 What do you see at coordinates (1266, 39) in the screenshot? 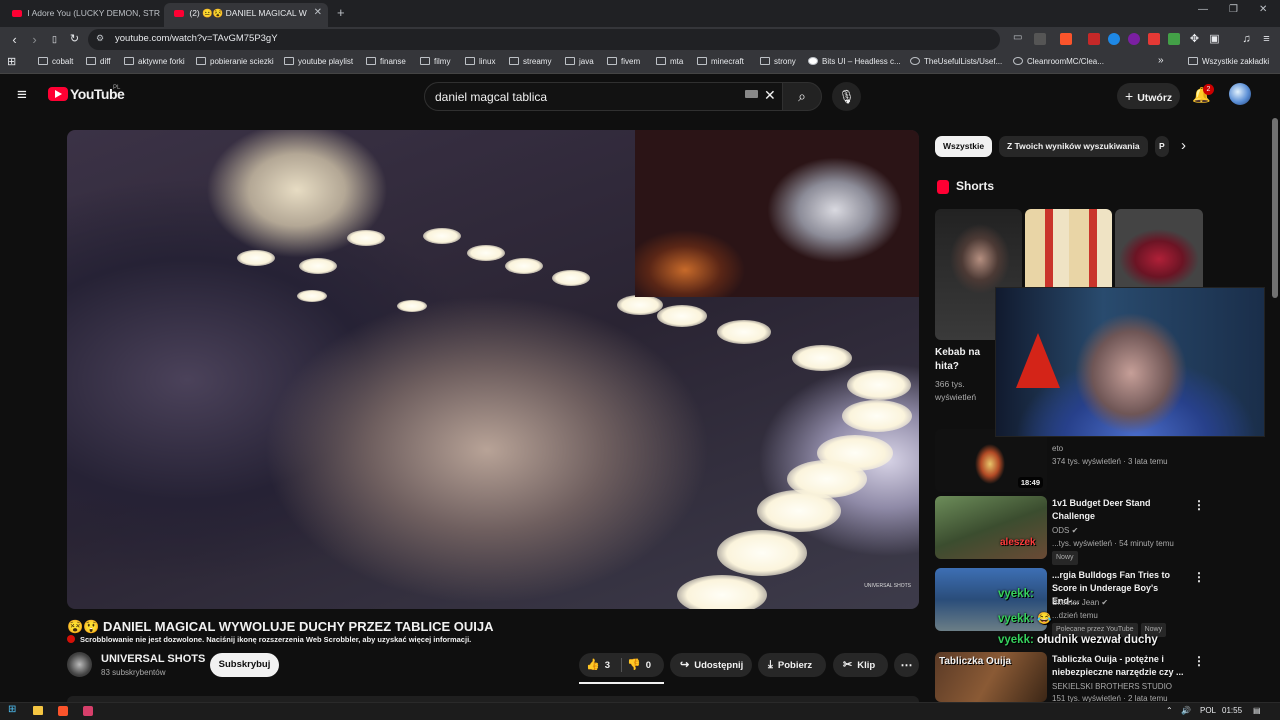
I see `menu-icon: ≡` at bounding box center [1266, 39].